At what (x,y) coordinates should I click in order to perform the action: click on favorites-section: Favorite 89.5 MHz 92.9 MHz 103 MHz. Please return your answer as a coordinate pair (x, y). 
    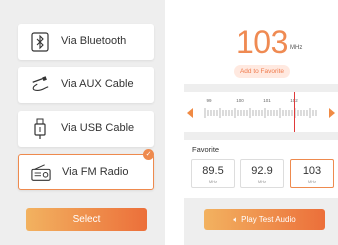
    Looking at the image, I should click on (261, 169).